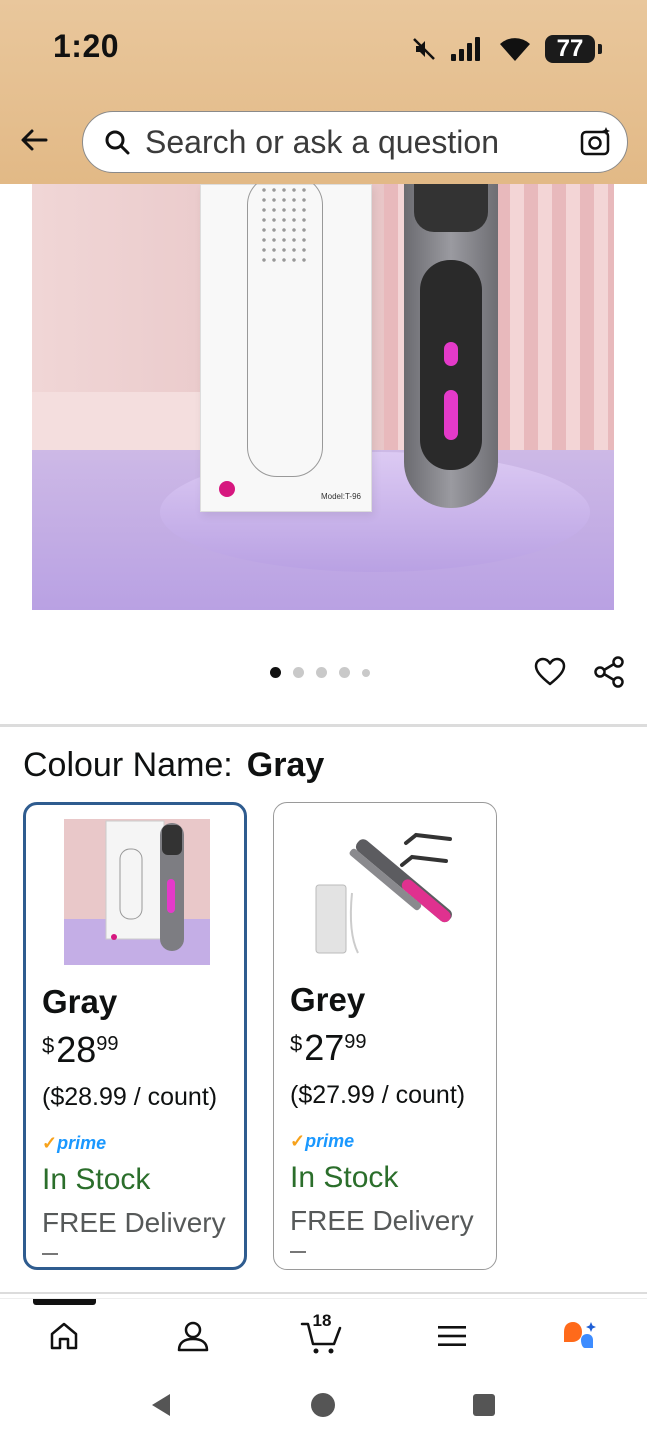 The image size is (647, 1440). I want to click on product-device, so click(451, 346).